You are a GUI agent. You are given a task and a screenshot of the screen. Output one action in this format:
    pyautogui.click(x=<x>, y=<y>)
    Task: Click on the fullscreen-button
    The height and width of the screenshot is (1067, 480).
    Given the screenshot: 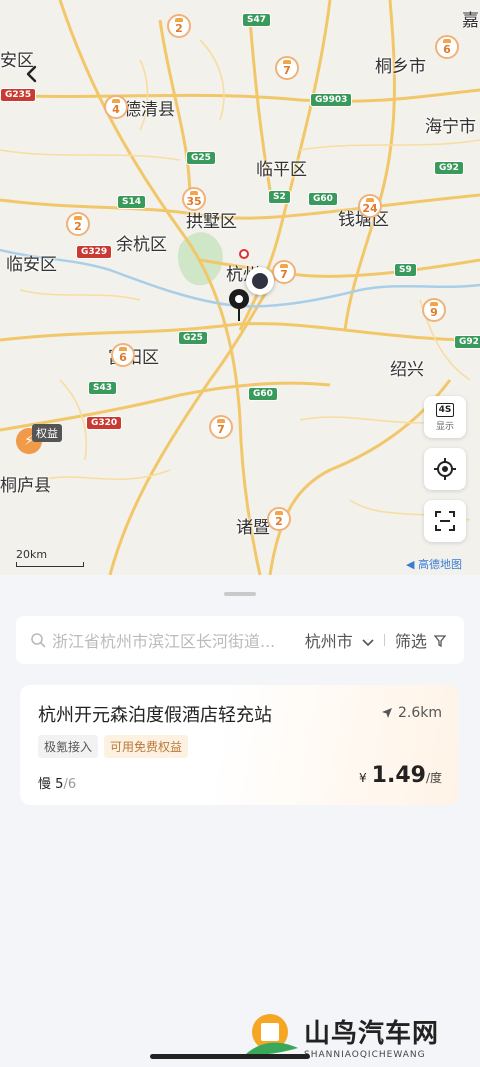 What is the action you would take?
    pyautogui.click(x=445, y=521)
    